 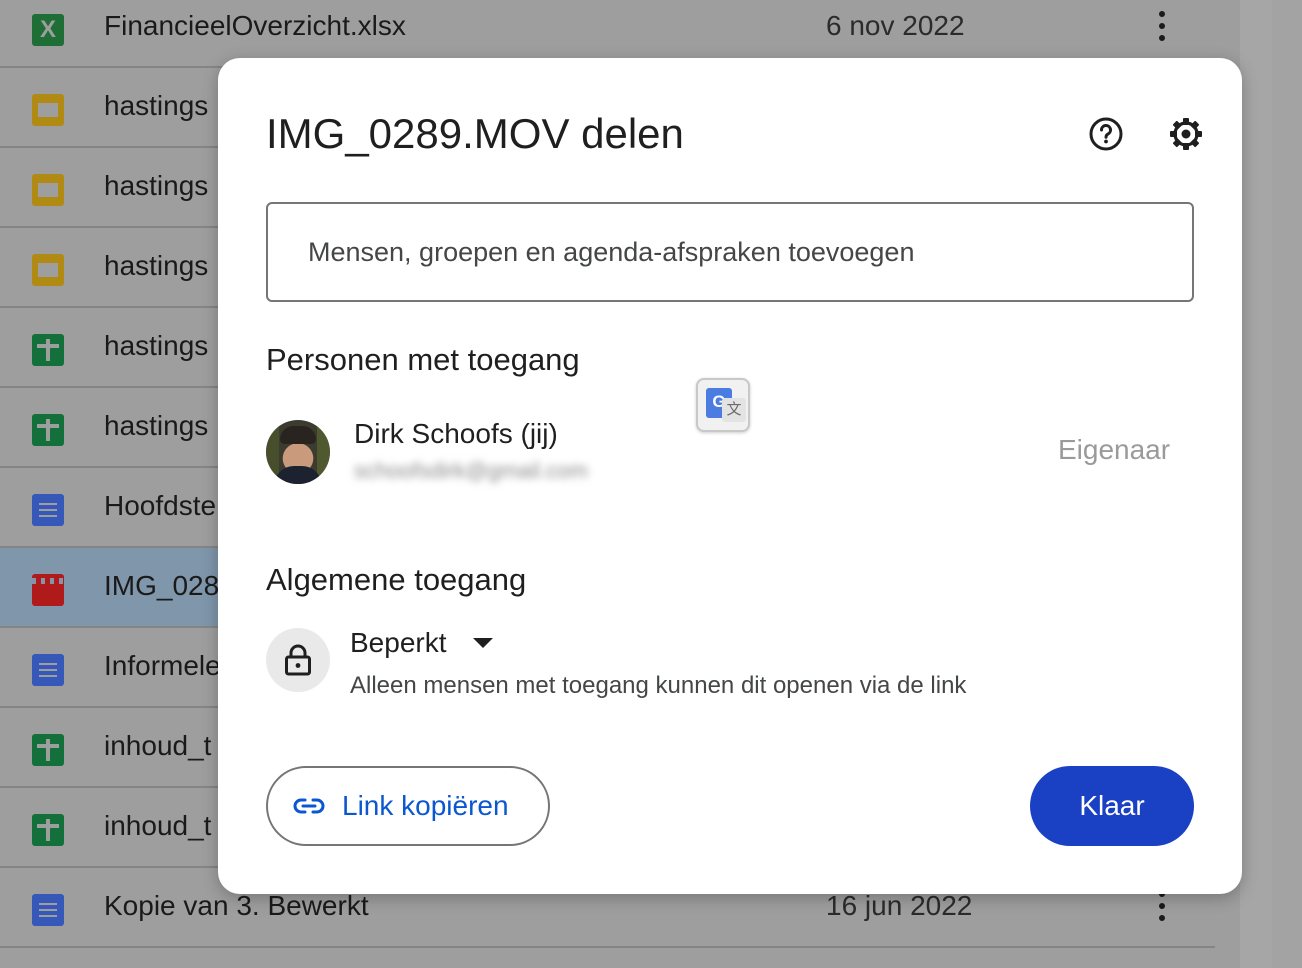 I want to click on link-icon, so click(x=309, y=806).